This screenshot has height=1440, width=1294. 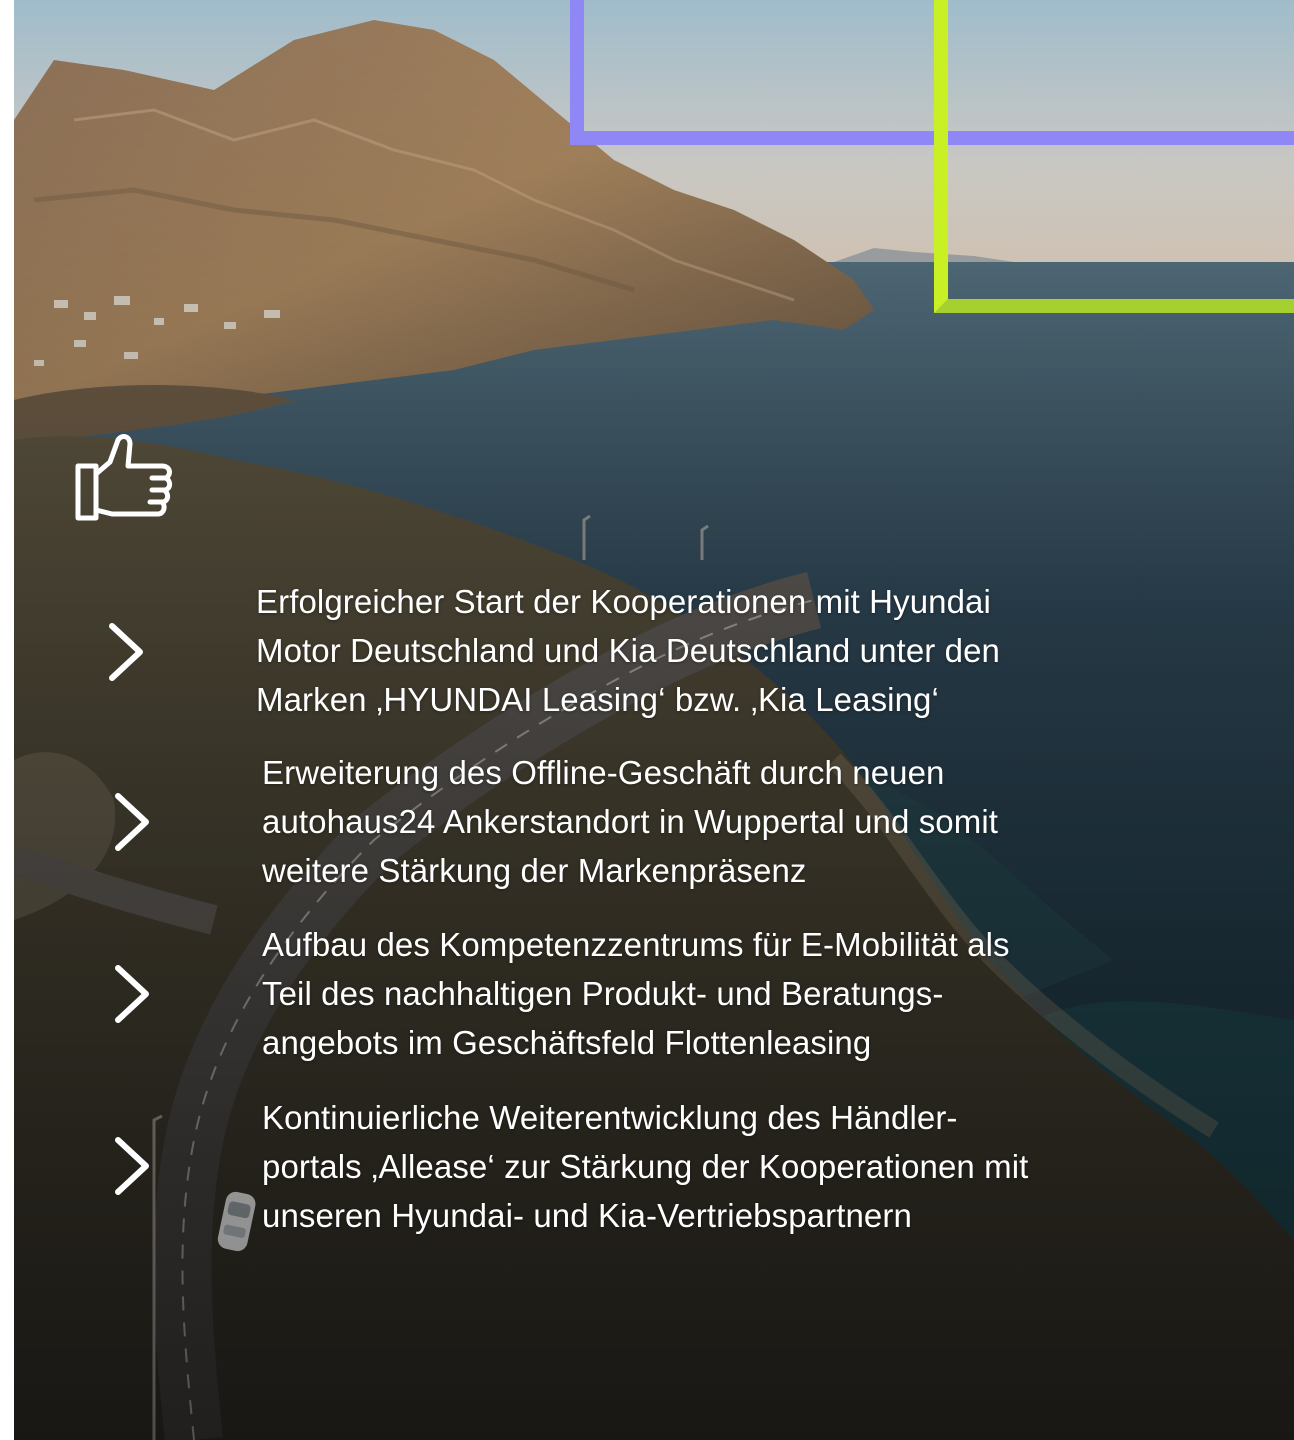 What do you see at coordinates (7, 720) in the screenshot?
I see `left-margin` at bounding box center [7, 720].